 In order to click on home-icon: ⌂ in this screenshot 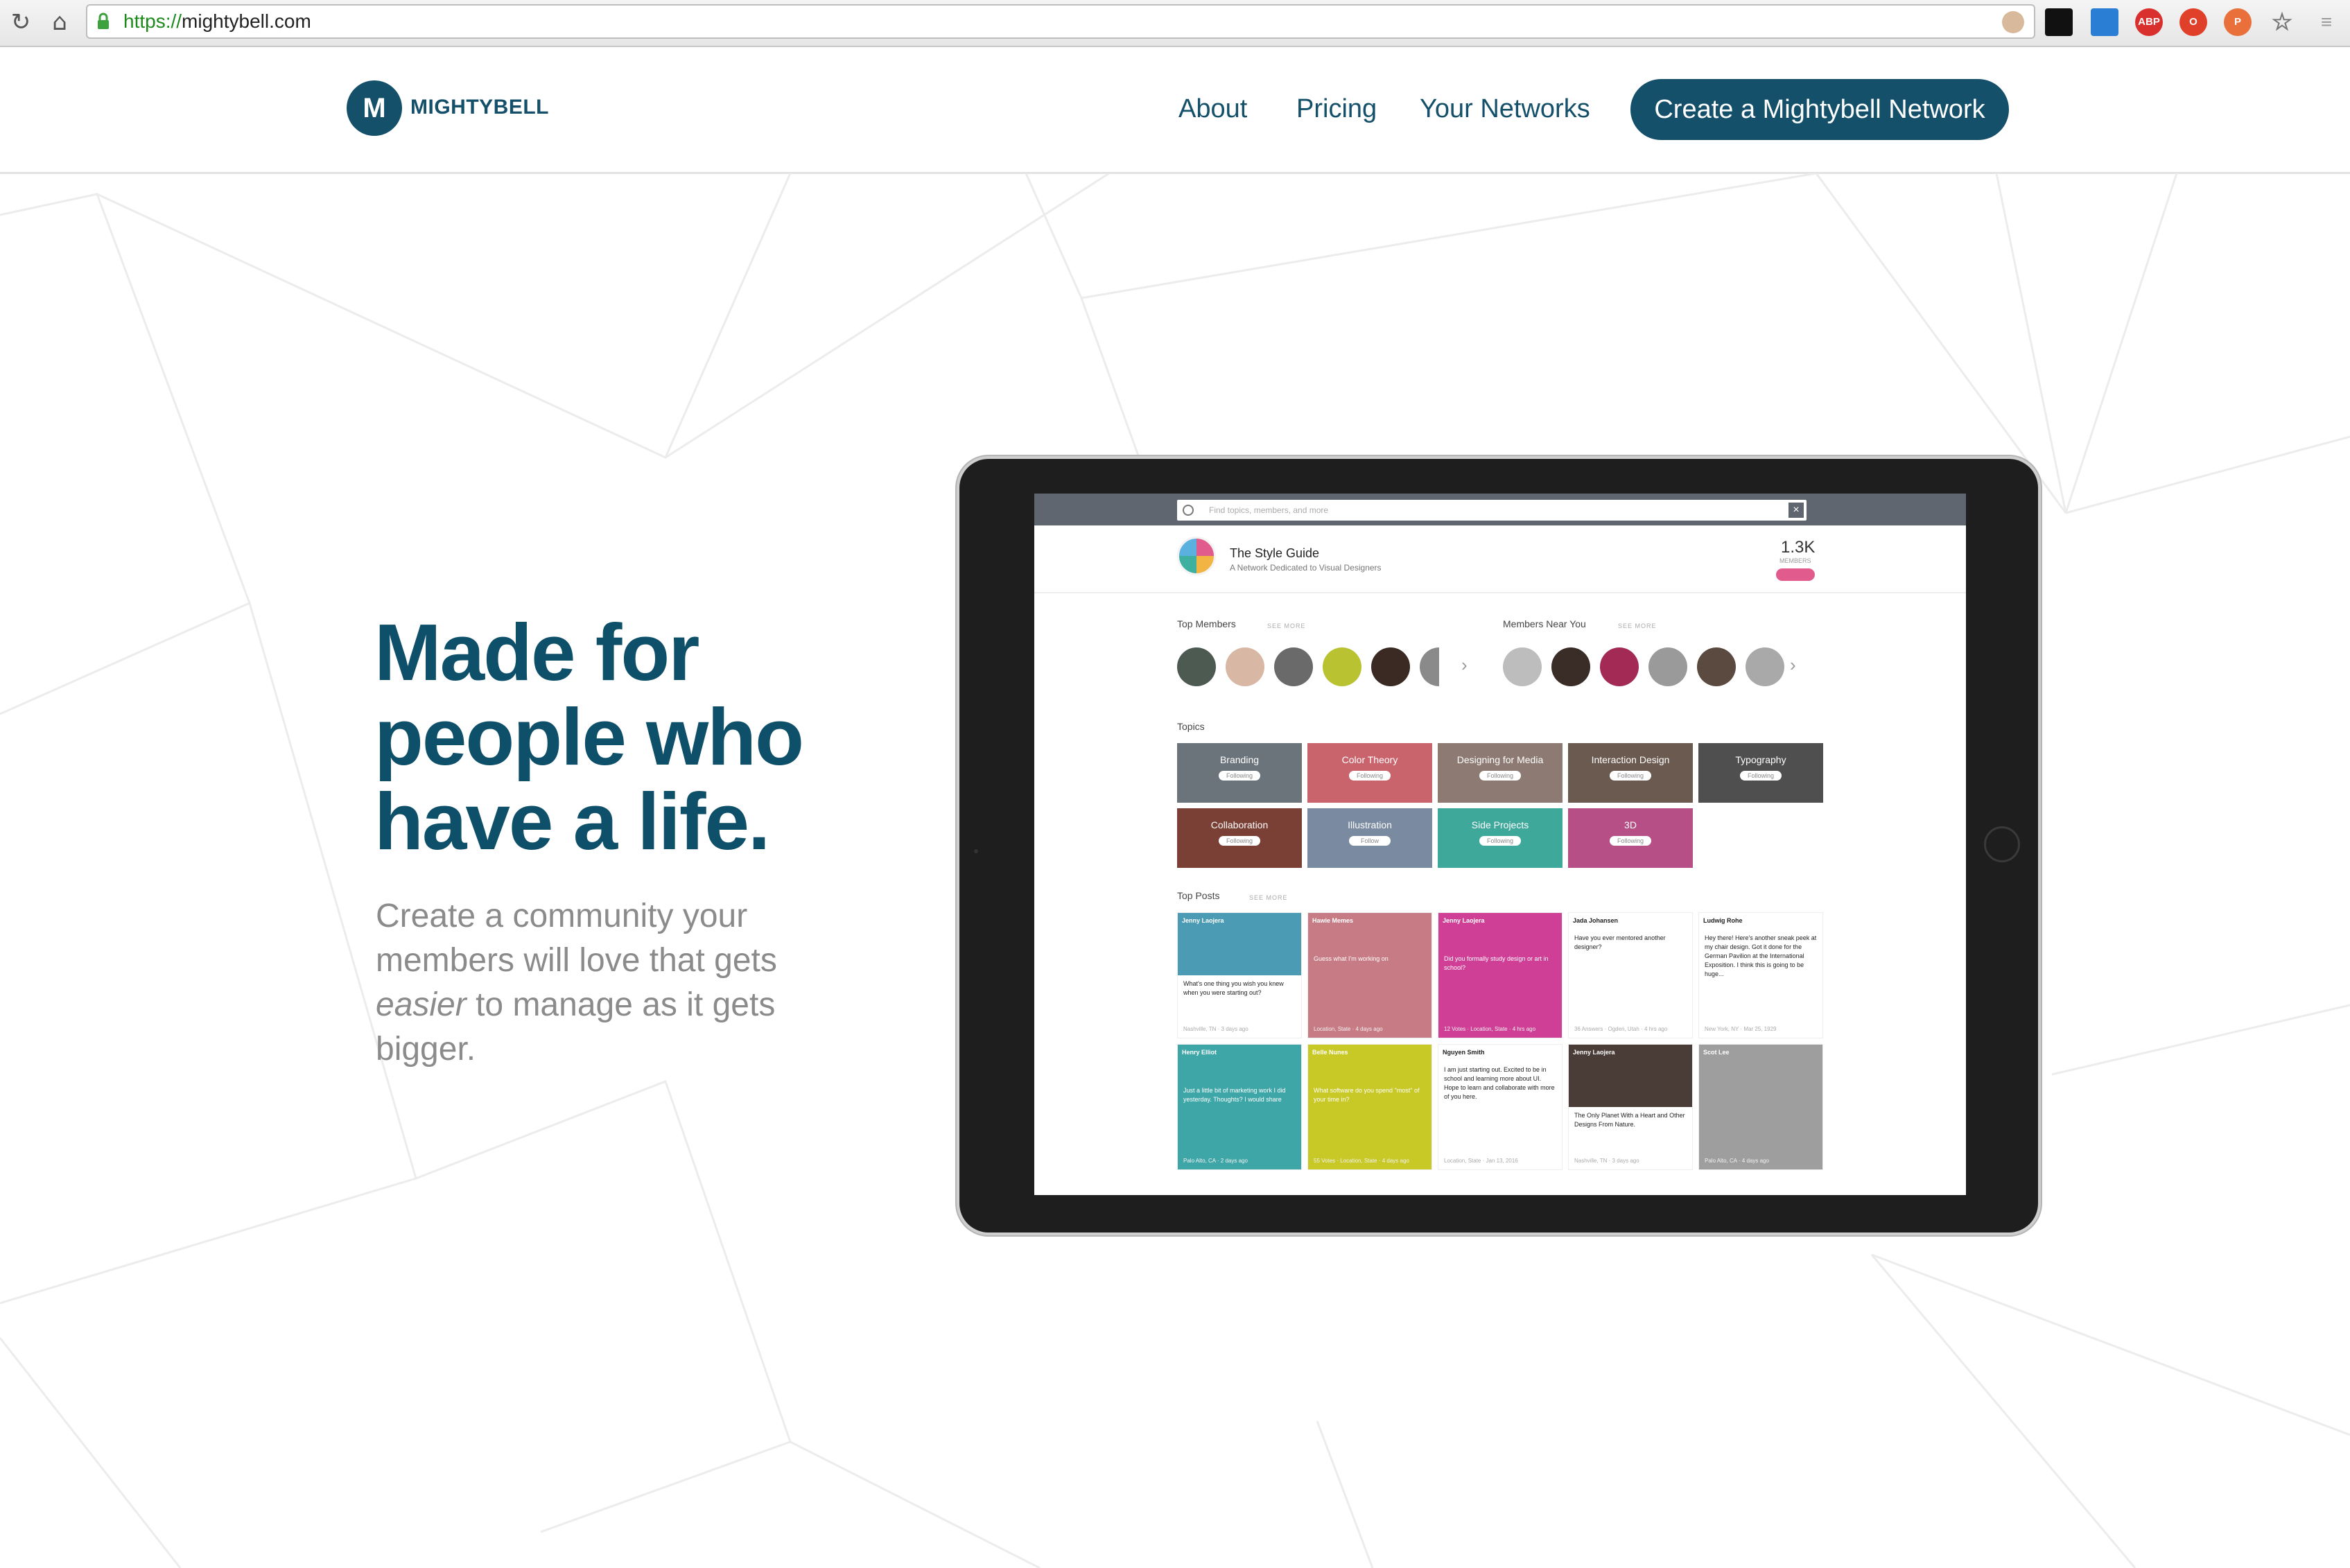, I will do `click(59, 22)`.